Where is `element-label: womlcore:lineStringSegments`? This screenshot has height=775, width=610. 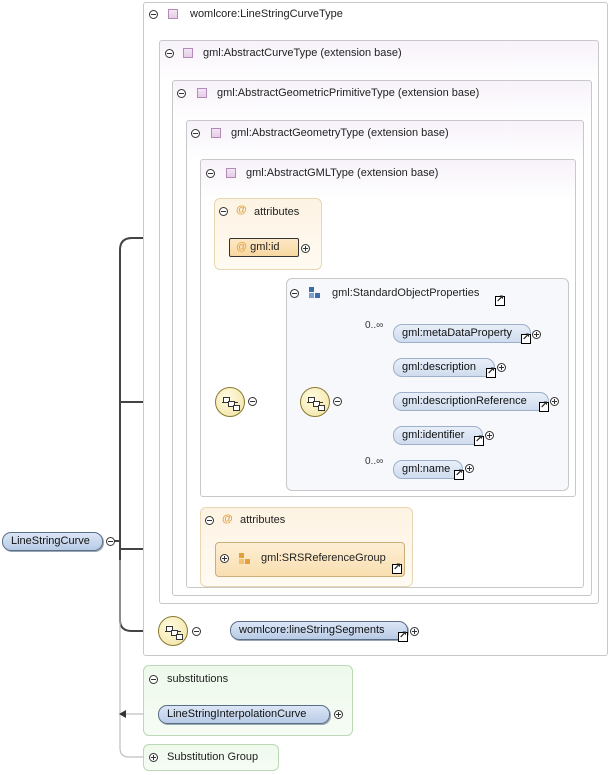
element-label: womlcore:lineStringSegments is located at coordinates (312, 630).